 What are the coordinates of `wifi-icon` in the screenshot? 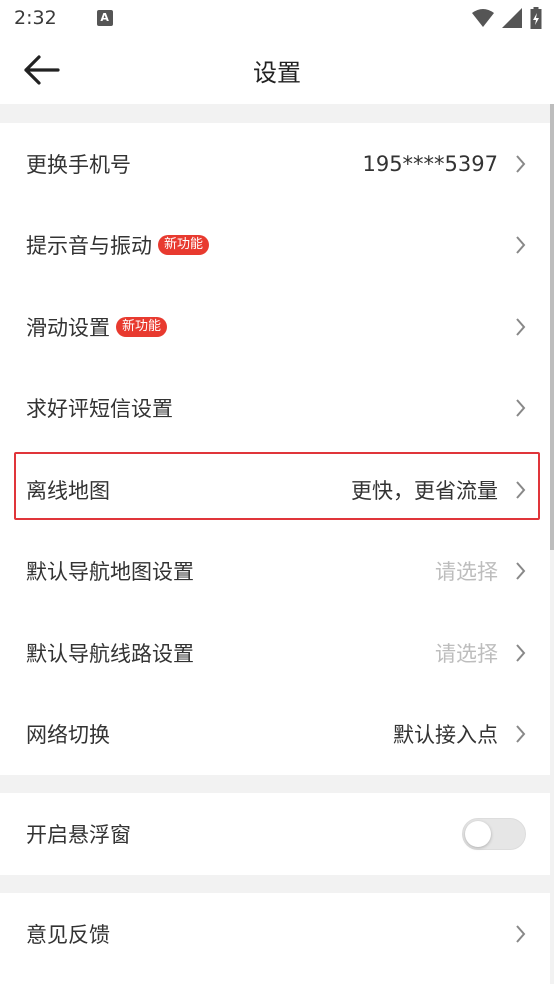 It's located at (483, 18).